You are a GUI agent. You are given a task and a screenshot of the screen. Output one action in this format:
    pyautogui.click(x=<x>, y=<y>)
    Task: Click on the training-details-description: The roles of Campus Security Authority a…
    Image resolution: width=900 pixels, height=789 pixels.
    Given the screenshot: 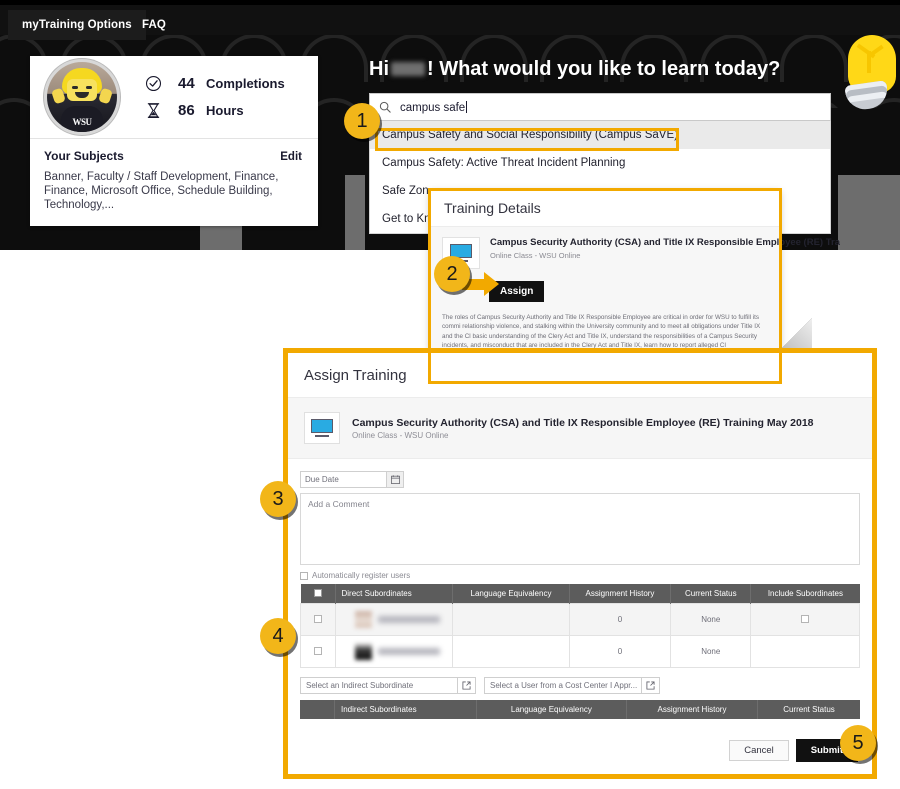 What is the action you would take?
    pyautogui.click(x=601, y=332)
    